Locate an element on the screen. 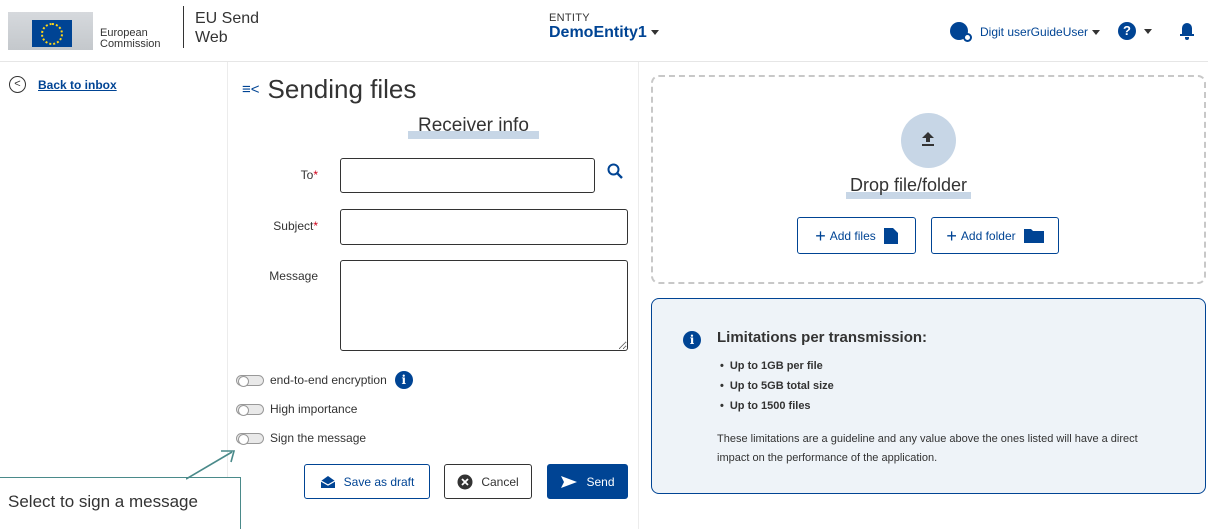 The image size is (1208, 529). page-title-text: Sending files is located at coordinates (342, 89).